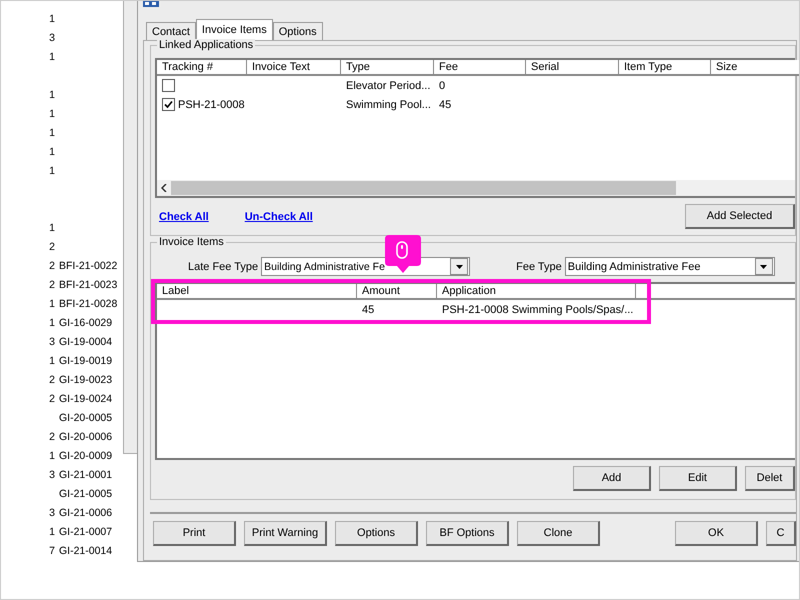 The height and width of the screenshot is (600, 800). What do you see at coordinates (480, 68) in the screenshot?
I see `column-header: Fee` at bounding box center [480, 68].